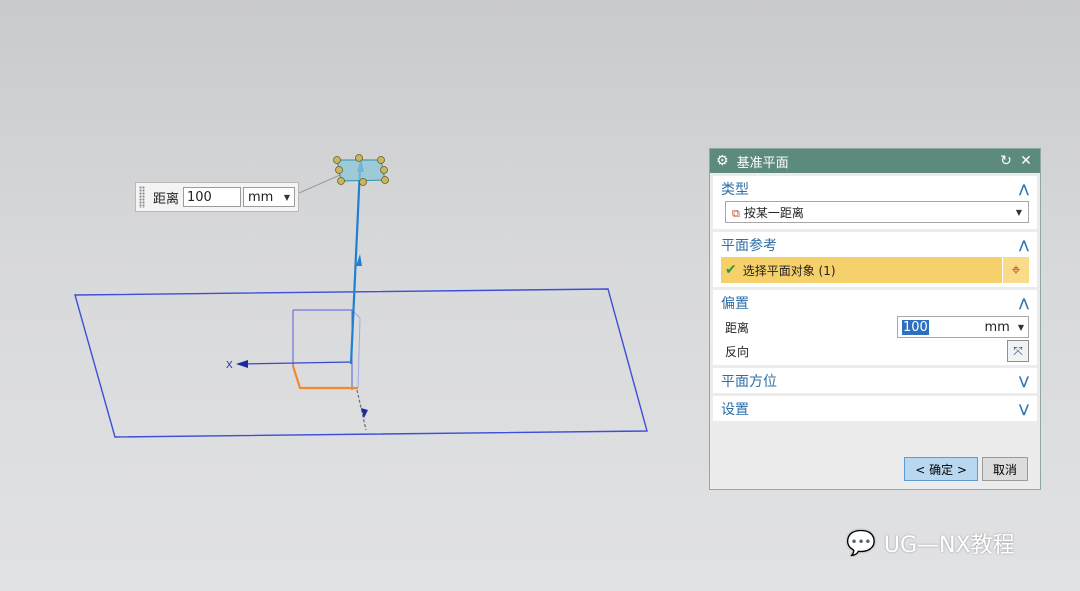  I want to click on gear-icon: ⚙, so click(722, 161).